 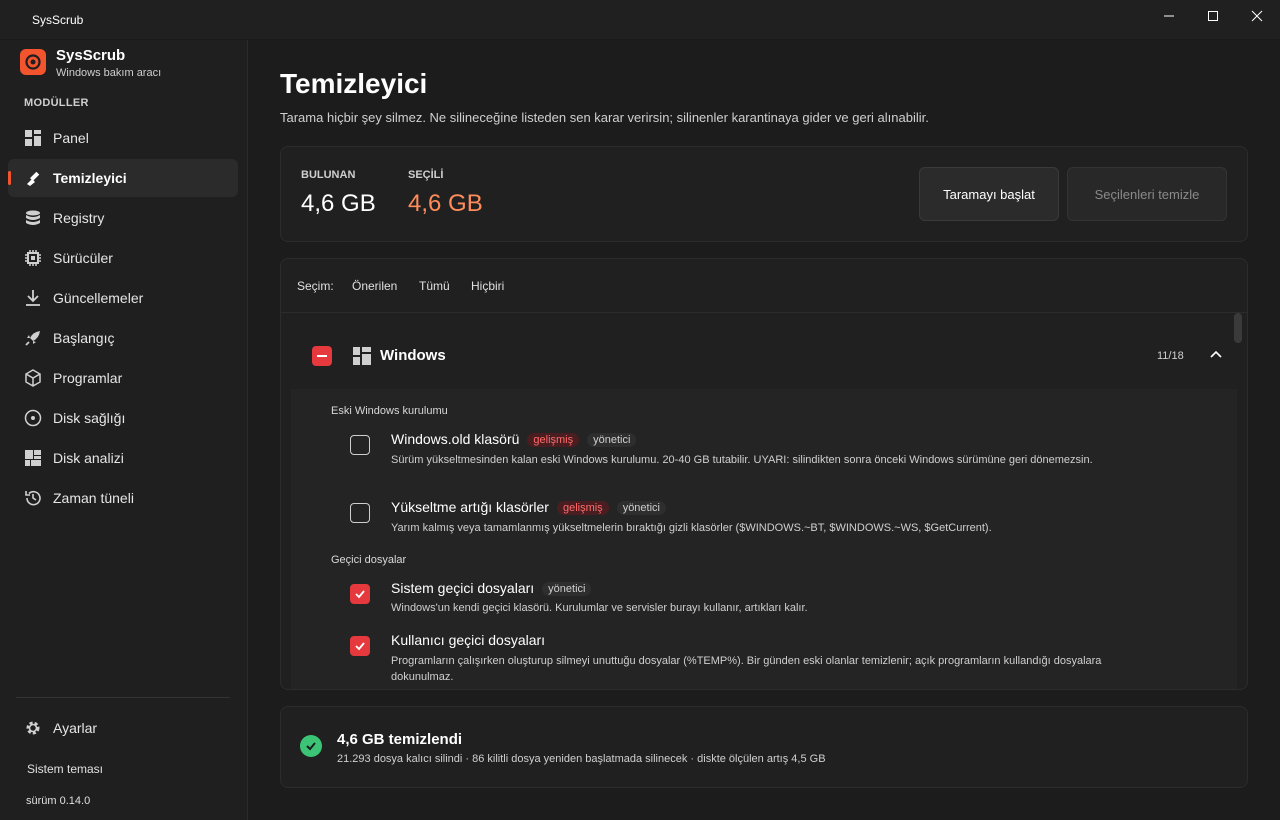 I want to click on selection-bar: Seçim: Önerilen Tümü Hiçbiri, so click(x=764, y=286).